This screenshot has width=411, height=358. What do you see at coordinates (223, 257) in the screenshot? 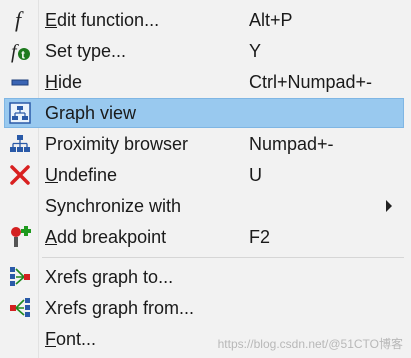
I see `menu-separator` at bounding box center [223, 257].